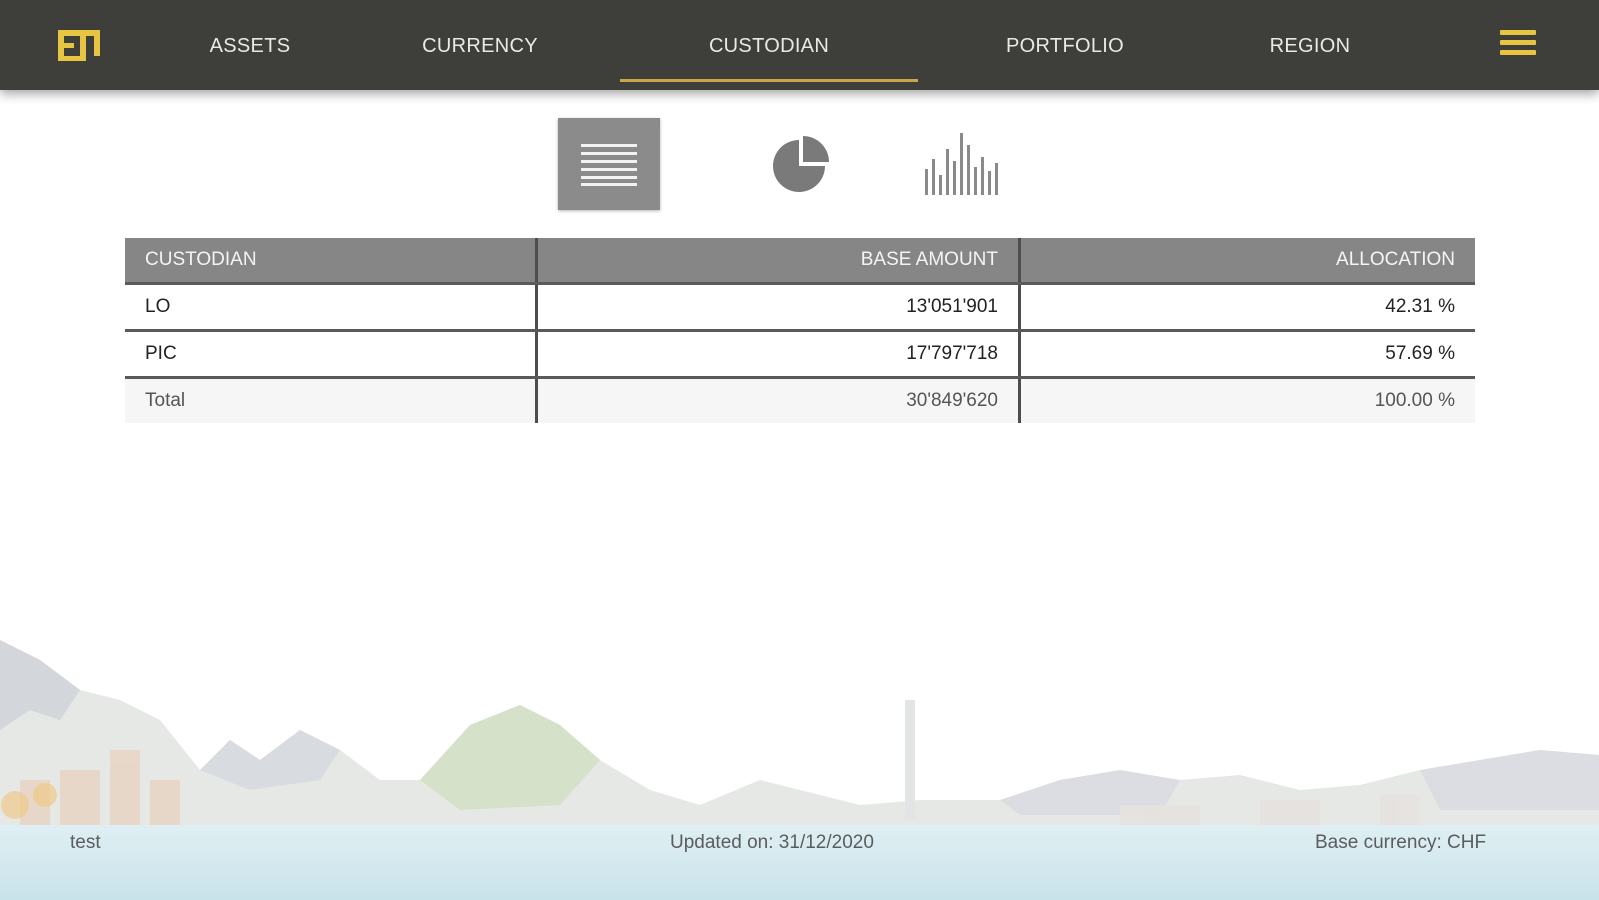 This screenshot has height=900, width=1599. I want to click on nav-tab-custodian: CUSTODIAN, so click(769, 45).